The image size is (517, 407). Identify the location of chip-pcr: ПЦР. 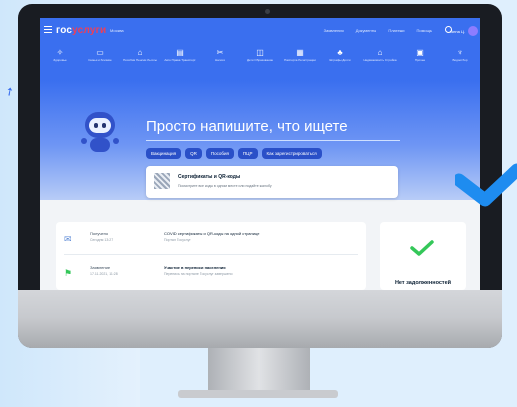
(247, 153).